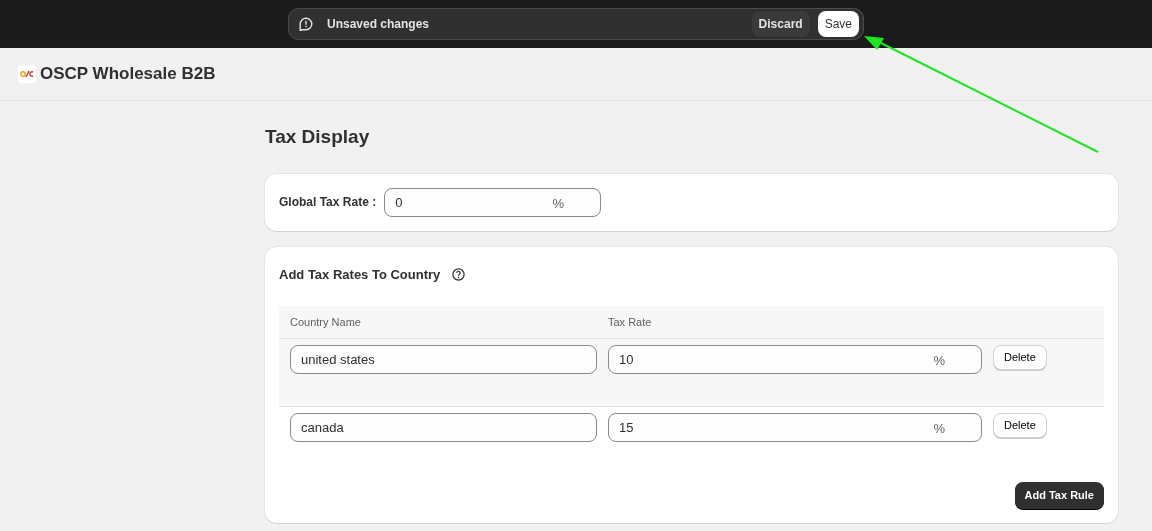 Image resolution: width=1152 pixels, height=531 pixels. Describe the element at coordinates (128, 74) in the screenshot. I see `app-title: OSCP Wholesale B2B` at that location.